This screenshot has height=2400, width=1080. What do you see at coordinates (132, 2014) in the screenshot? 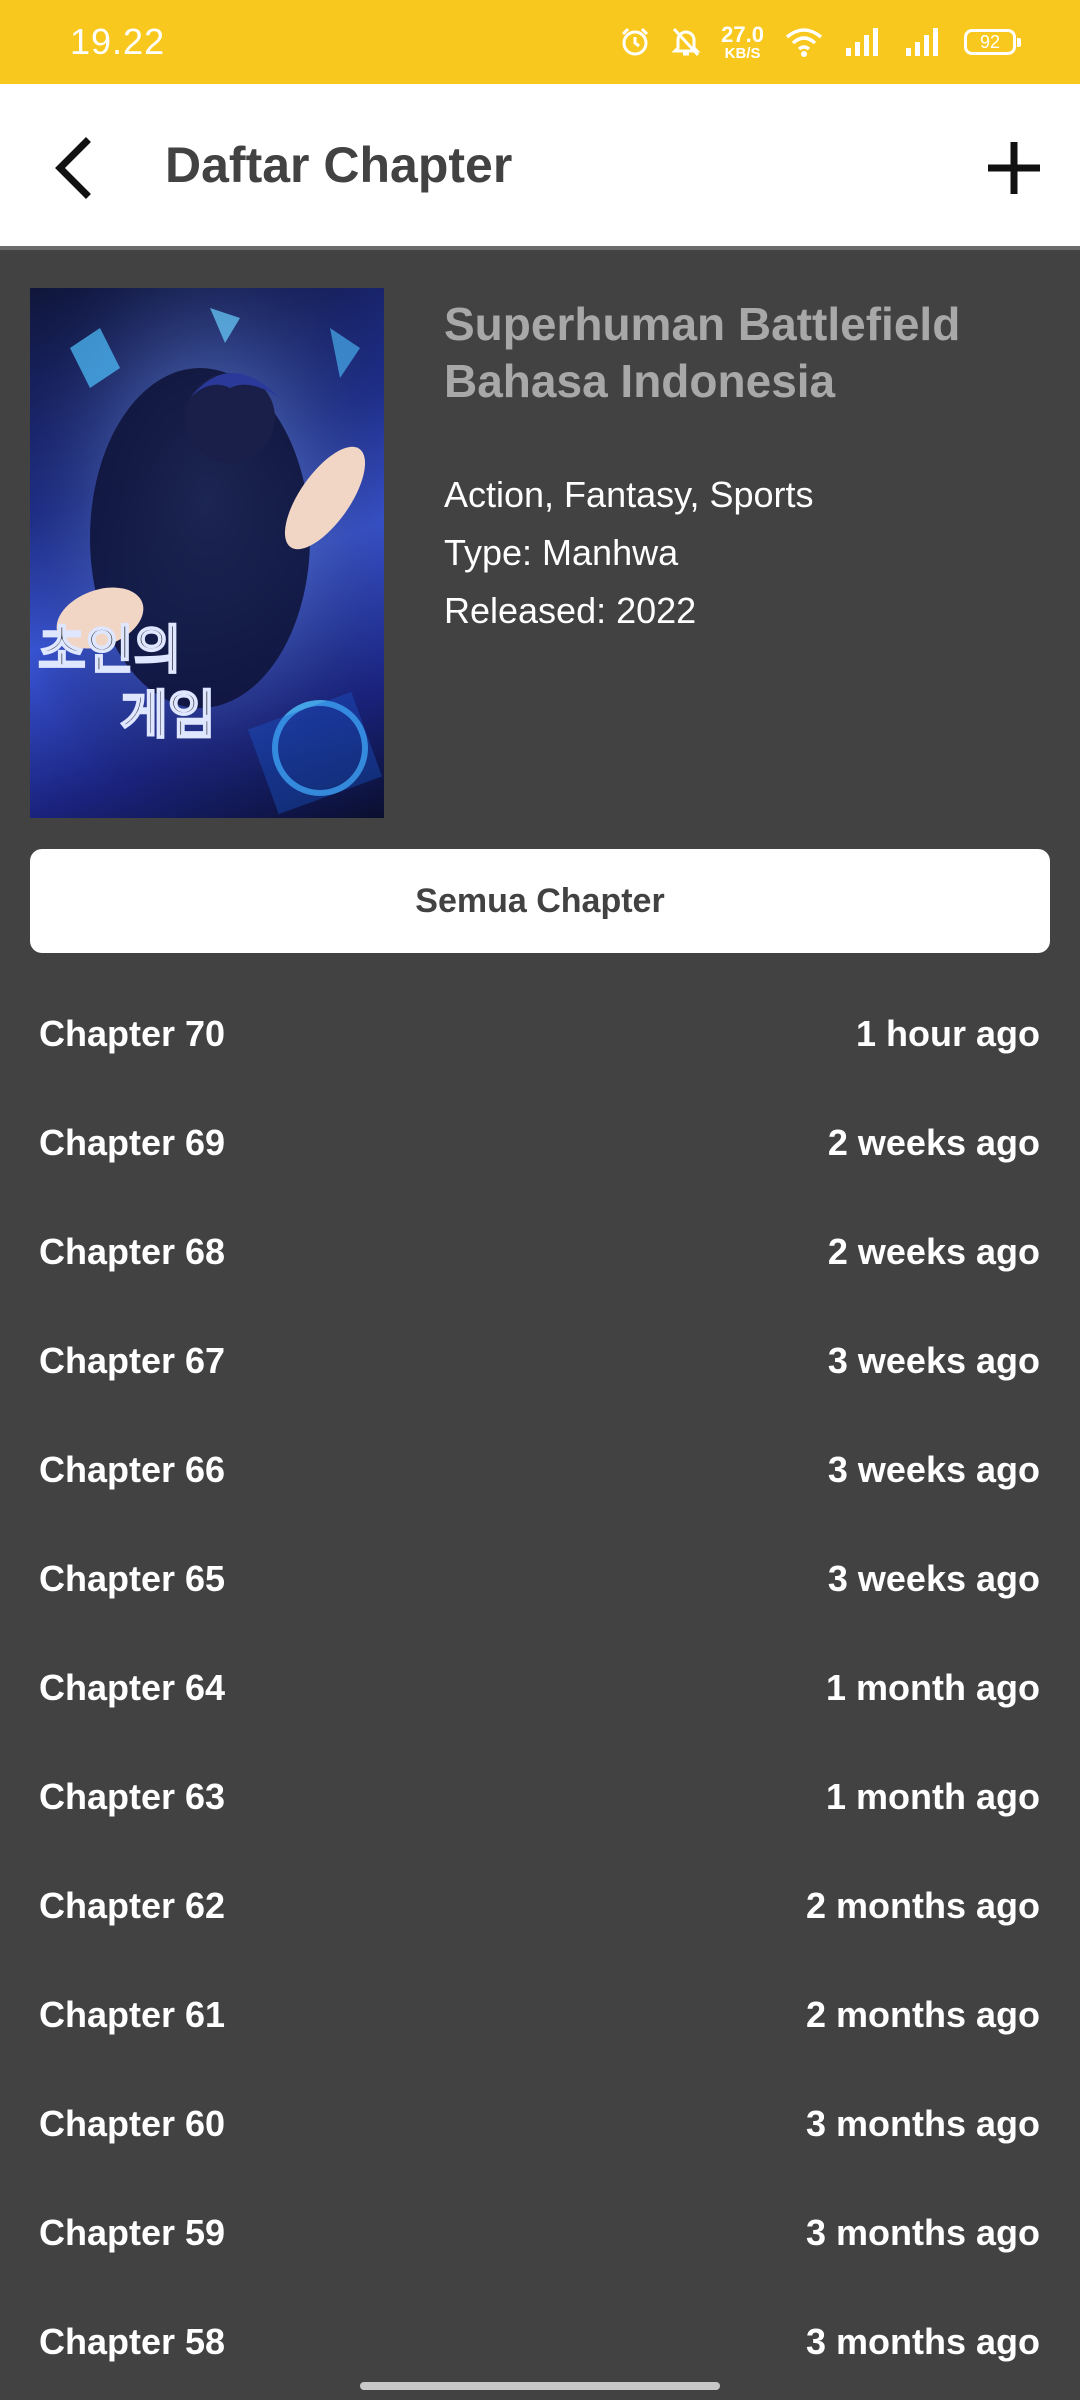
I see `chapter-name: Chapter 61` at bounding box center [132, 2014].